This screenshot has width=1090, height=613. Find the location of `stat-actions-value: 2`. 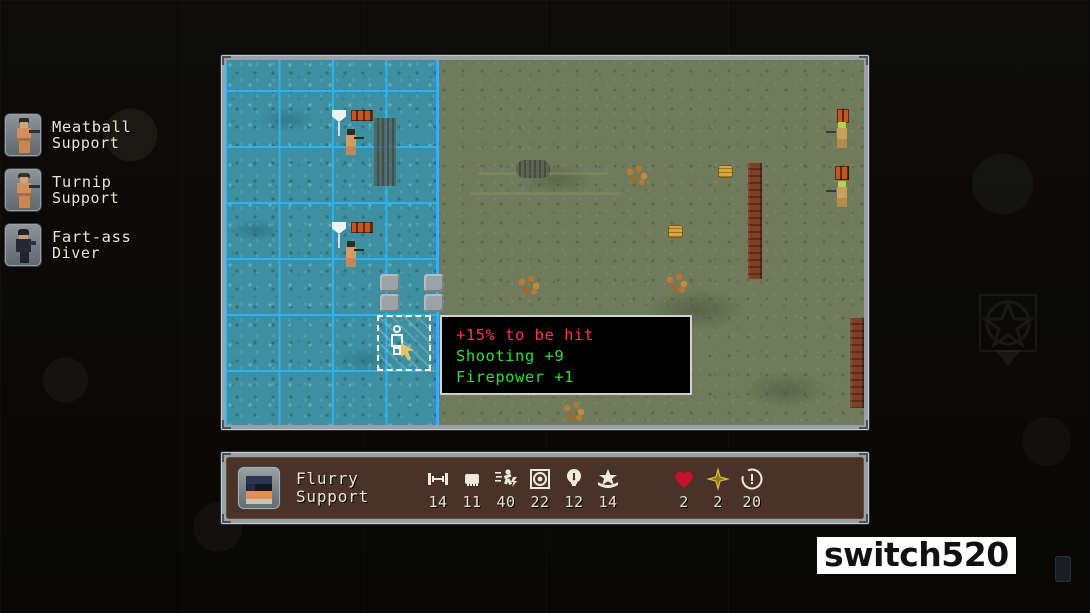

stat-actions-value: 2 is located at coordinates (718, 501).